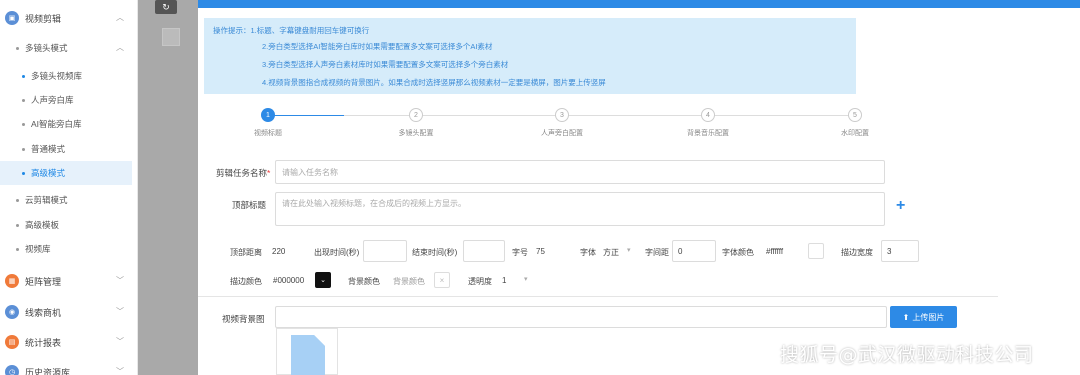  I want to click on font-color-swatch, so click(816, 251).